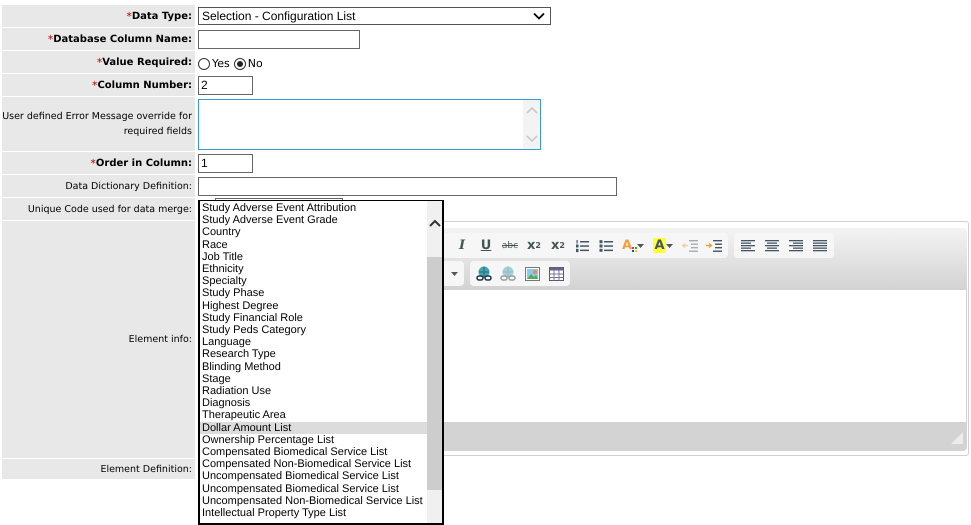 This screenshot has height=525, width=971. What do you see at coordinates (957, 438) in the screenshot?
I see `resize-handle-icon` at bounding box center [957, 438].